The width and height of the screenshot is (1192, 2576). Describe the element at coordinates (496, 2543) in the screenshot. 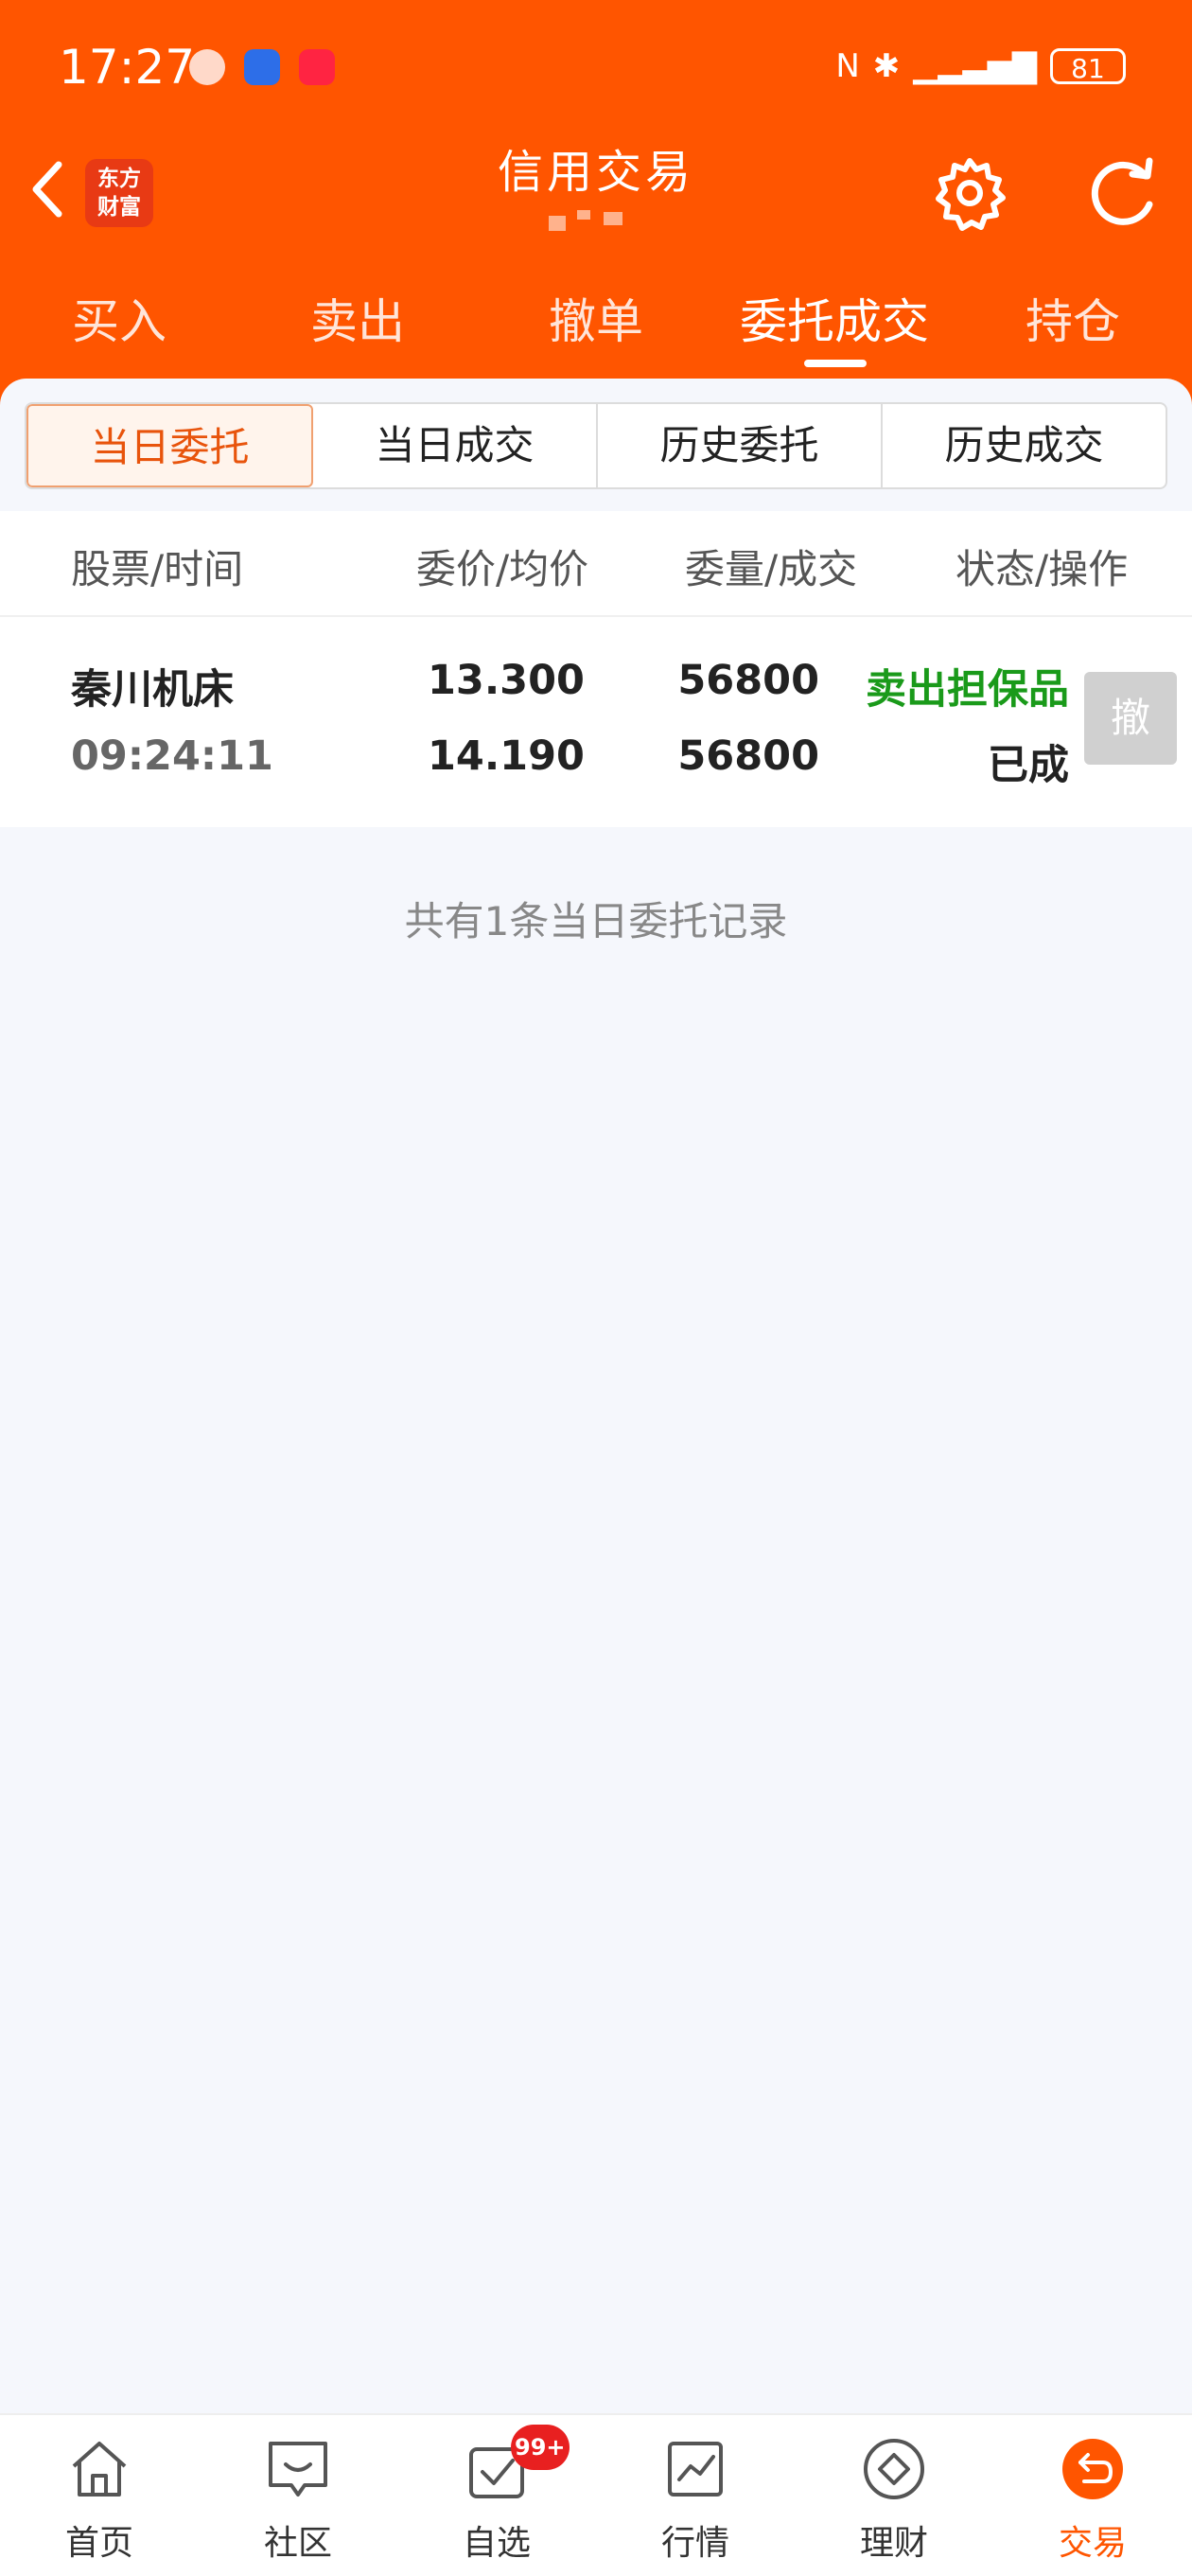

I see `nav-watchlist-label: 自选` at that location.